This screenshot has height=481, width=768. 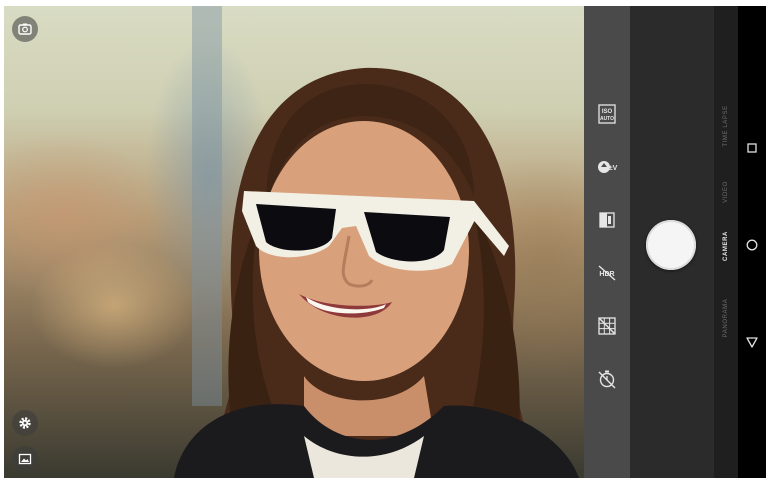 I want to click on hdr-button: HDR, so click(x=607, y=273).